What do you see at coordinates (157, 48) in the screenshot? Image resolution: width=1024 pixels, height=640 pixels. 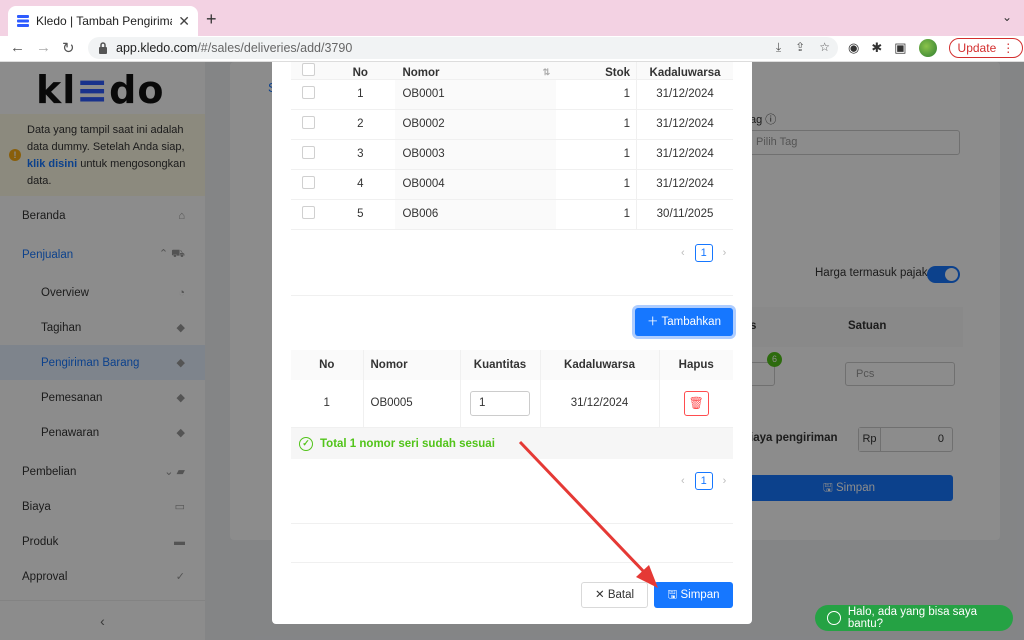 I see `url-host: app.kledo.com` at bounding box center [157, 48].